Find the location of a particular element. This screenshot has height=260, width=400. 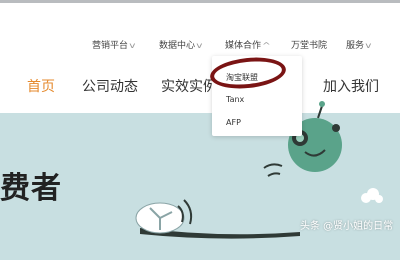

dropdown-item-afp: AFP is located at coordinates (233, 122).